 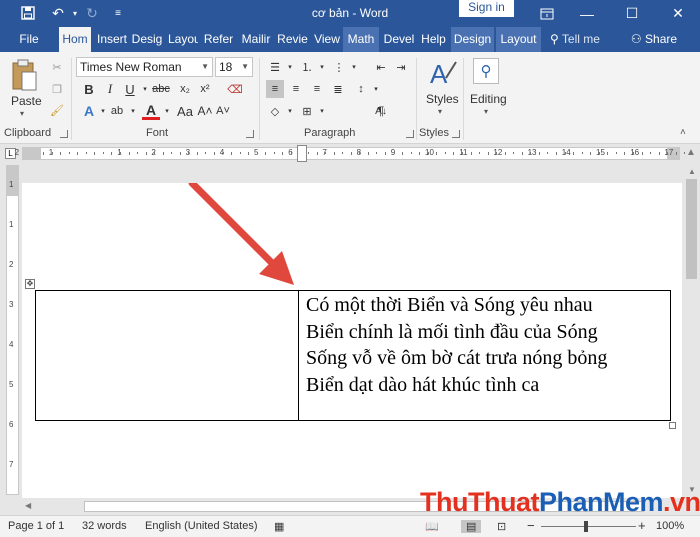 I want to click on collapse-ribbon-icon: ˄, so click(x=683, y=132).